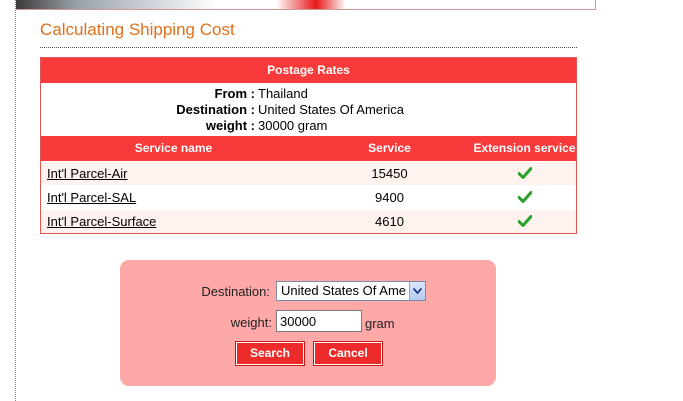  What do you see at coordinates (308, 173) in the screenshot?
I see `table-row: Int'l Parcel-Air 15450` at bounding box center [308, 173].